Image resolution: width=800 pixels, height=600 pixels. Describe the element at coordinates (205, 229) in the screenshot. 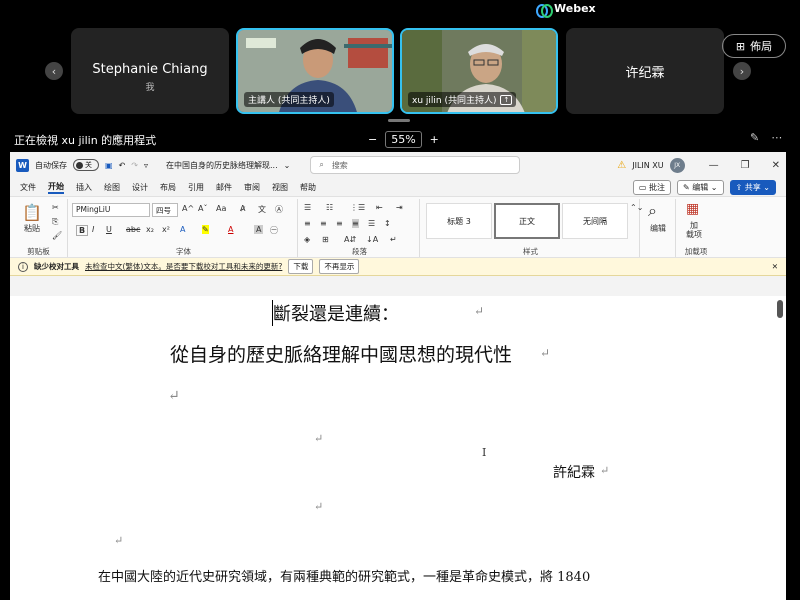

I see `highlight-icon: ✎` at that location.